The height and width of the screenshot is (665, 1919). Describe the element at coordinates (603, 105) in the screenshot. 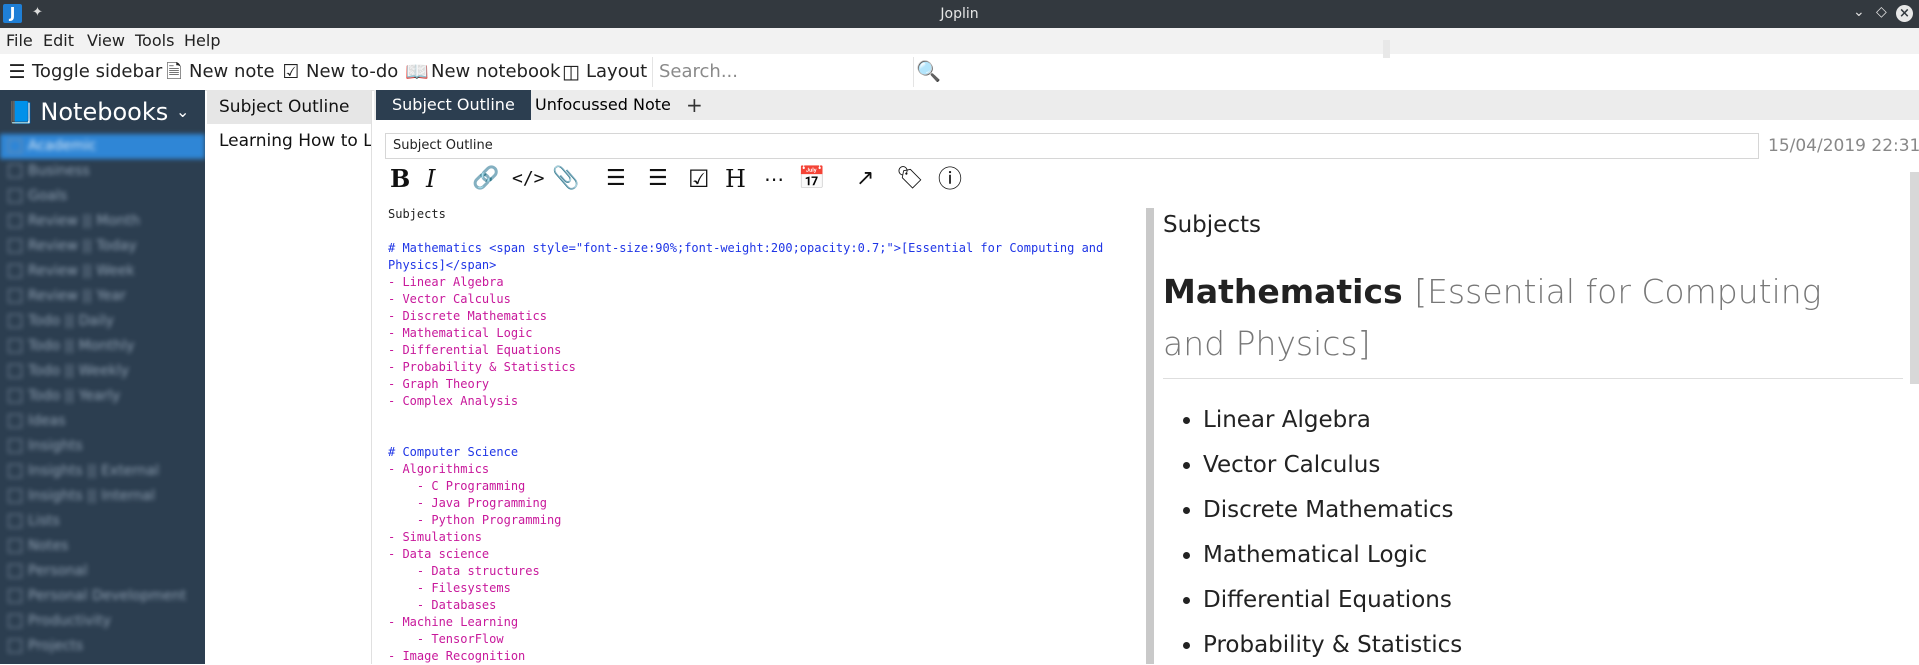

I see `tab-unfocussed-note: Unfocussed Note` at that location.